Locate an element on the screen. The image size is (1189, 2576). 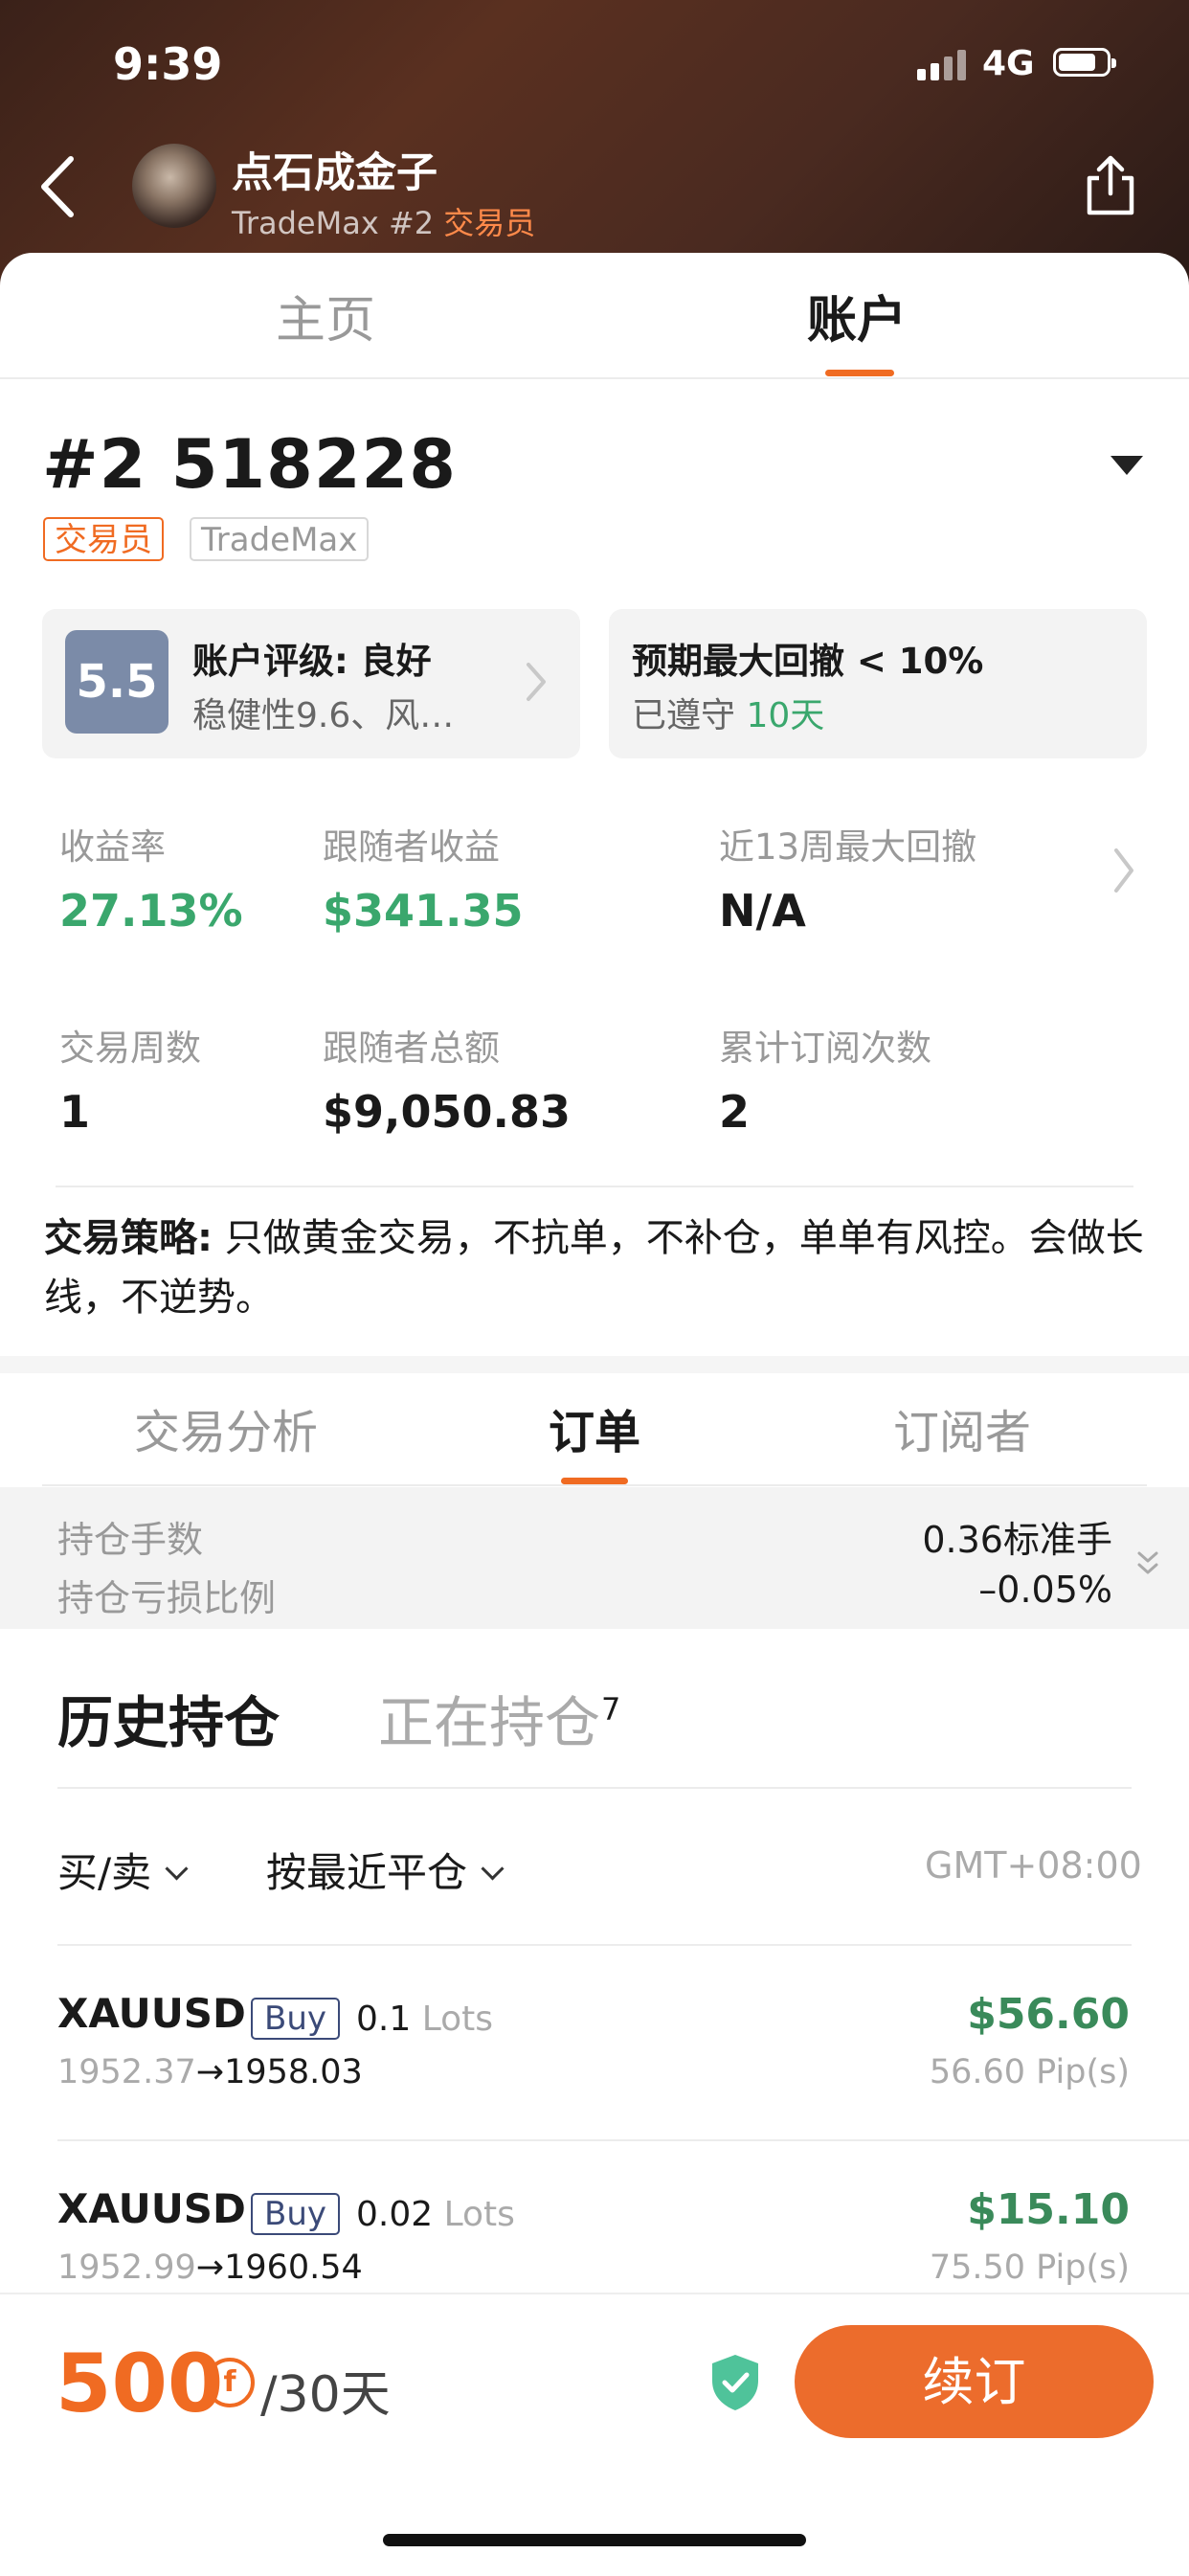
stat-return-value: 27.13% is located at coordinates (151, 911).